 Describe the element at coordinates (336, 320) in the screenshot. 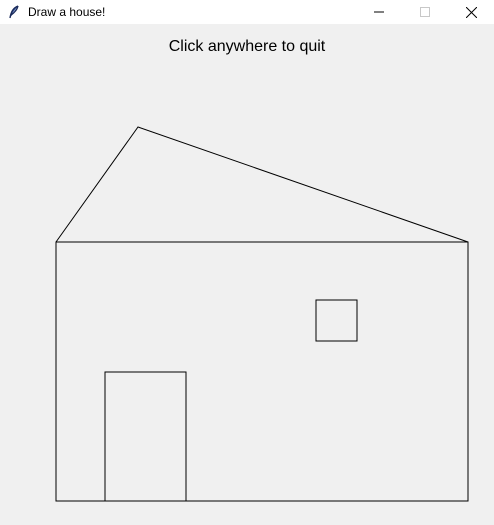

I see `house-window` at that location.